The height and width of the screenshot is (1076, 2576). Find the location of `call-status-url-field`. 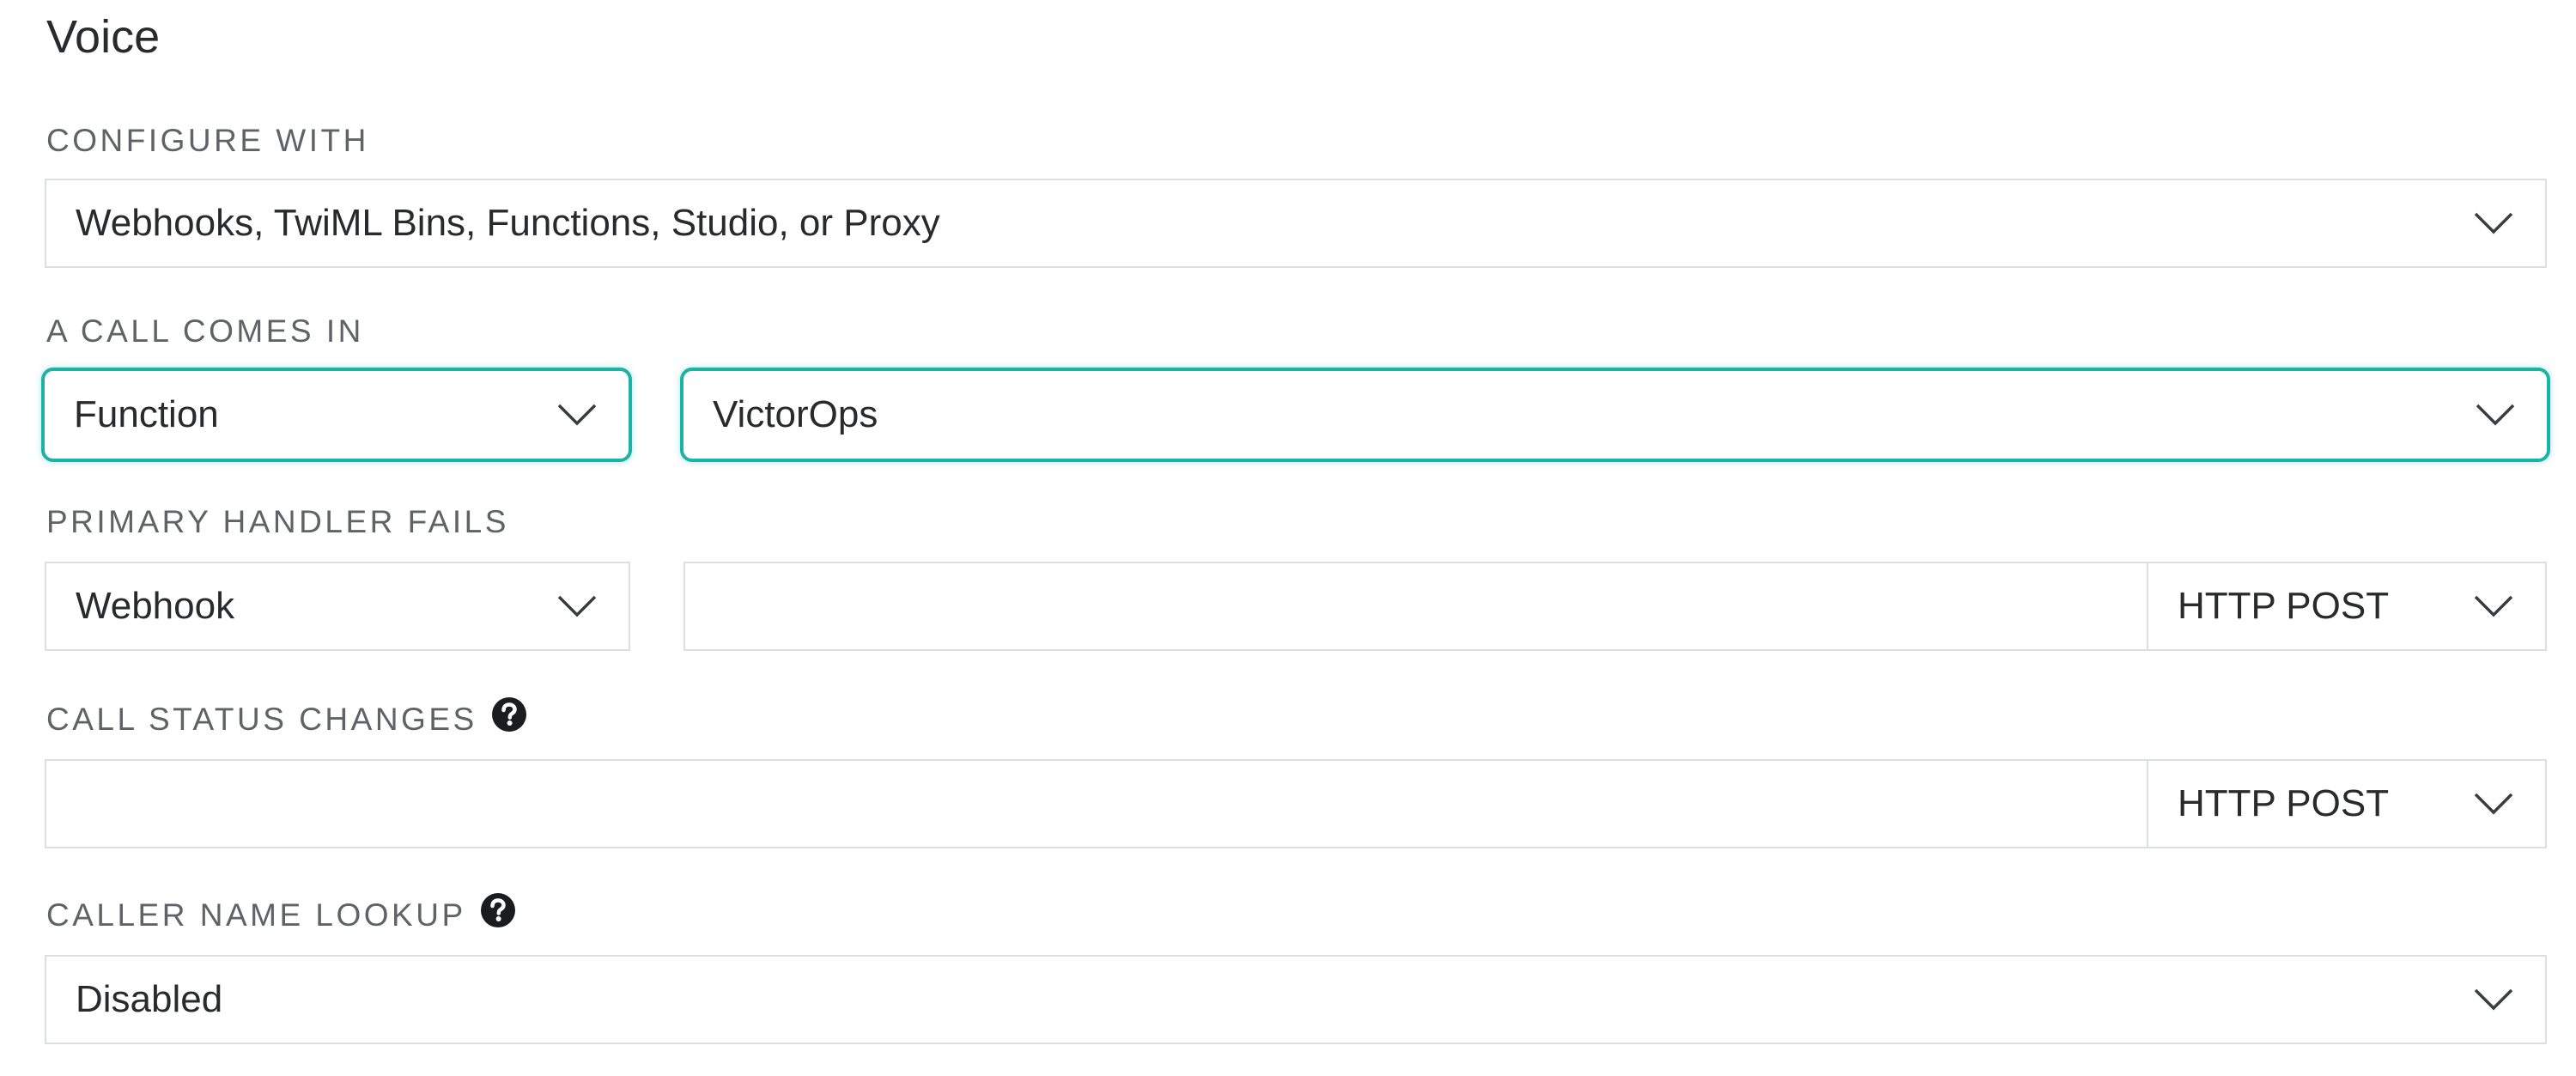

call-status-url-field is located at coordinates (1096, 803).